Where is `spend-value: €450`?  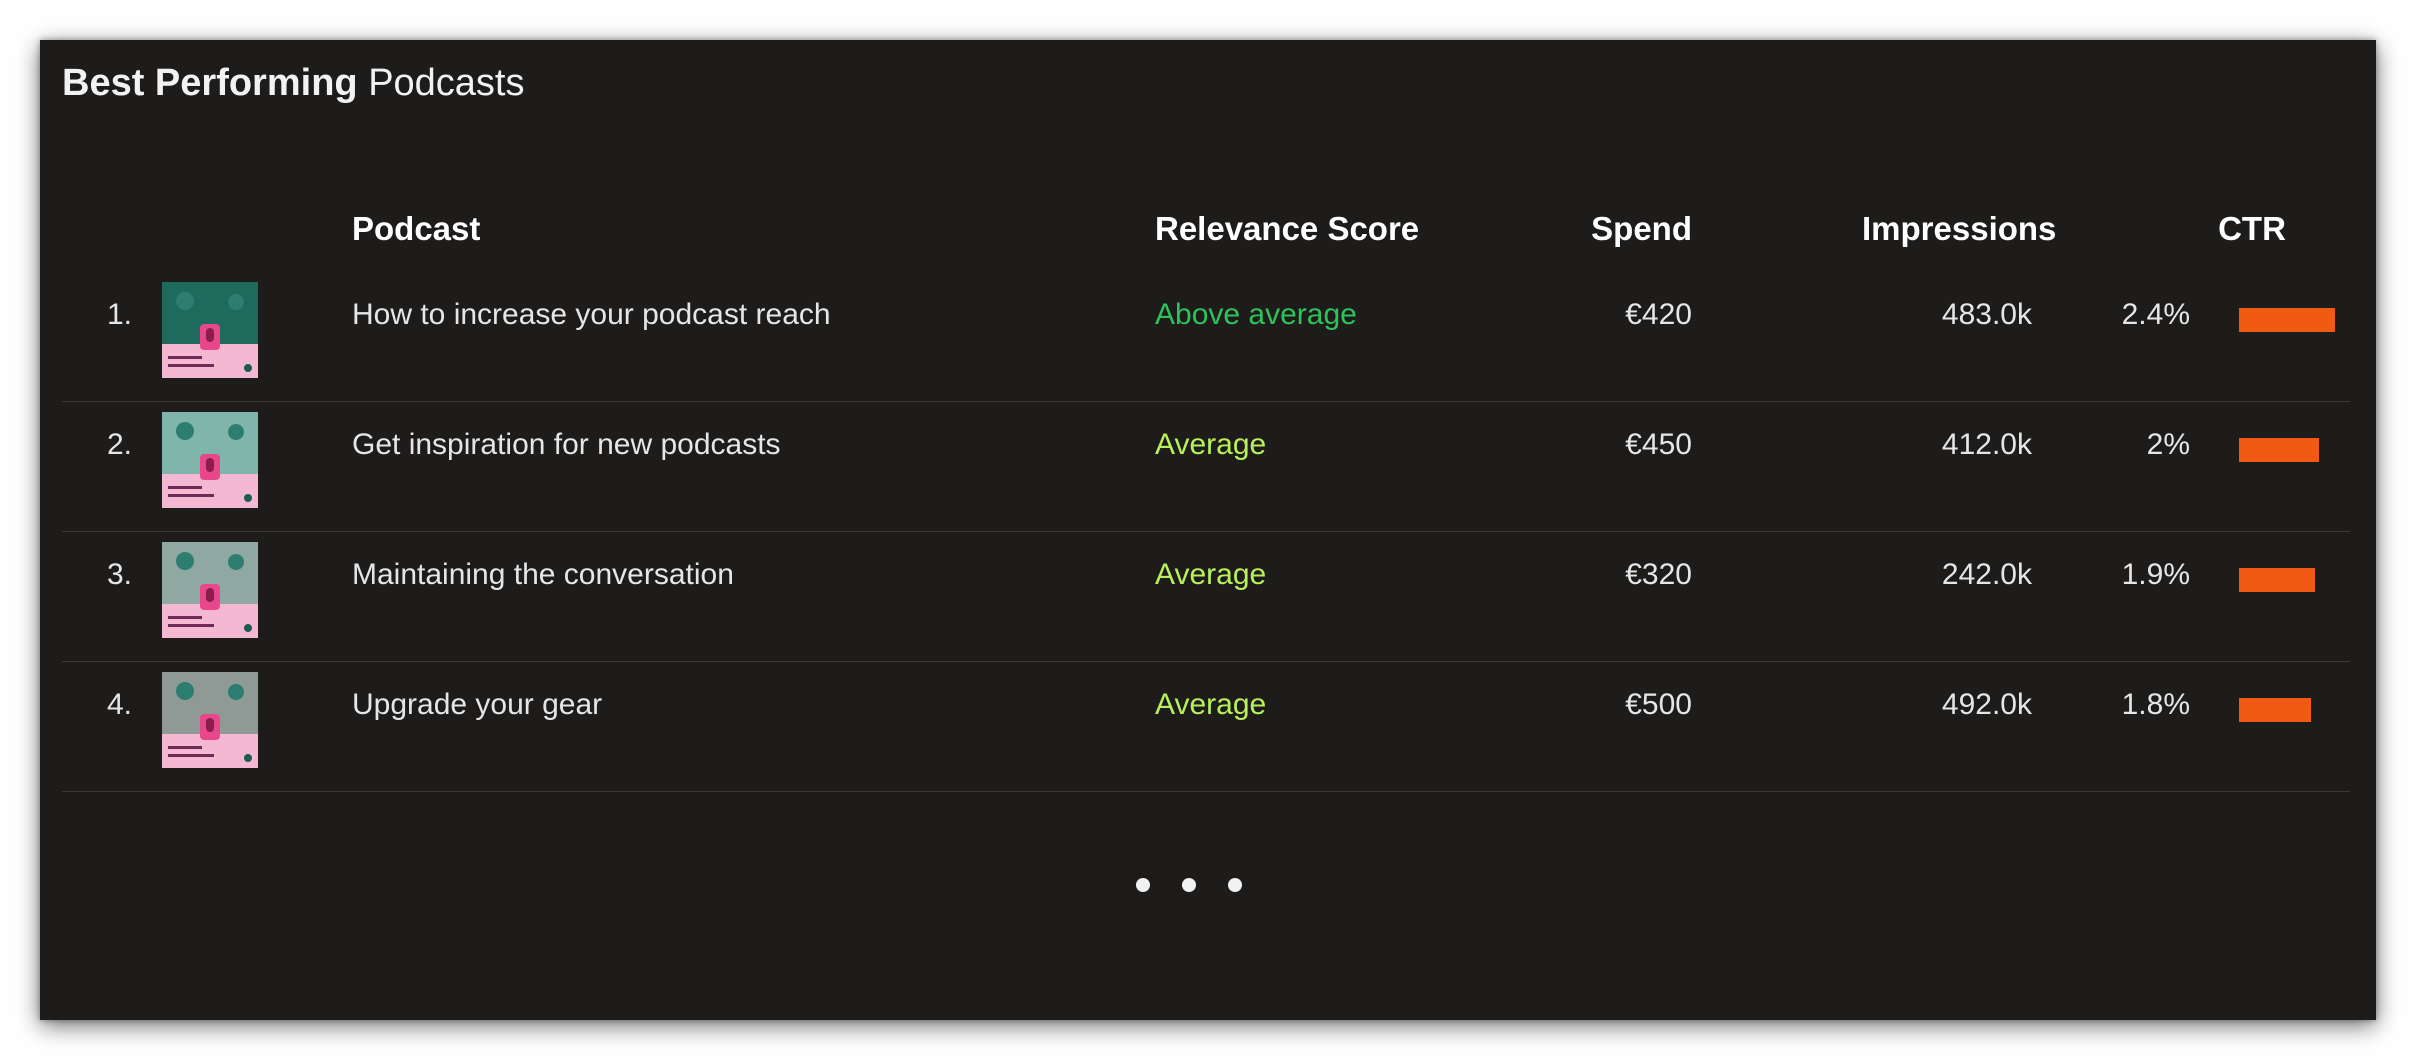
spend-value: €450 is located at coordinates (1658, 444).